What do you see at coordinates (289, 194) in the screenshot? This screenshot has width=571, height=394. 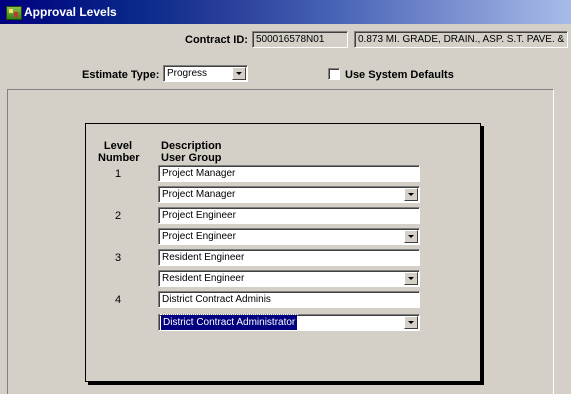 I see `user-group-select: Project Manager` at bounding box center [289, 194].